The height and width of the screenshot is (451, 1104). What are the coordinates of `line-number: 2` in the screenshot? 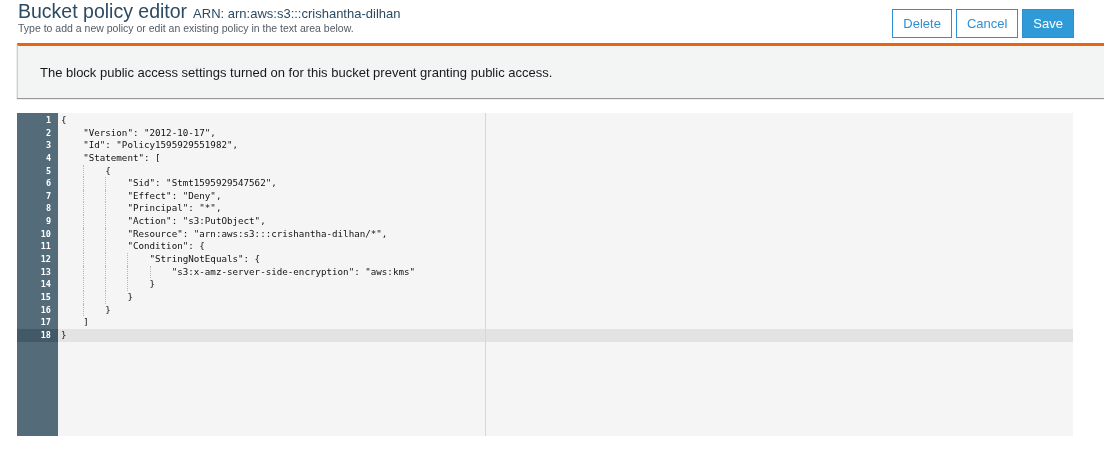 It's located at (48, 133).